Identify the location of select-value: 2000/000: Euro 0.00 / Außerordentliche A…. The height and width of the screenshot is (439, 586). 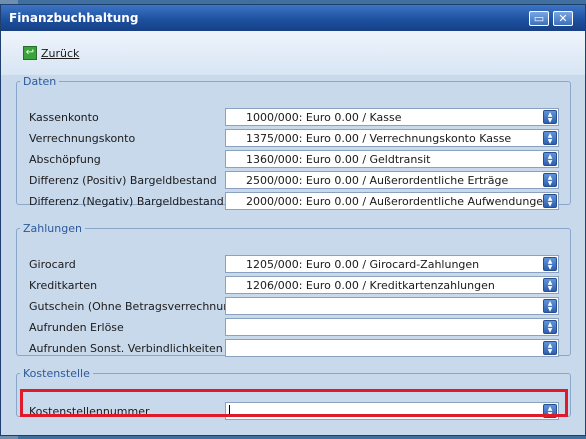
(398, 201).